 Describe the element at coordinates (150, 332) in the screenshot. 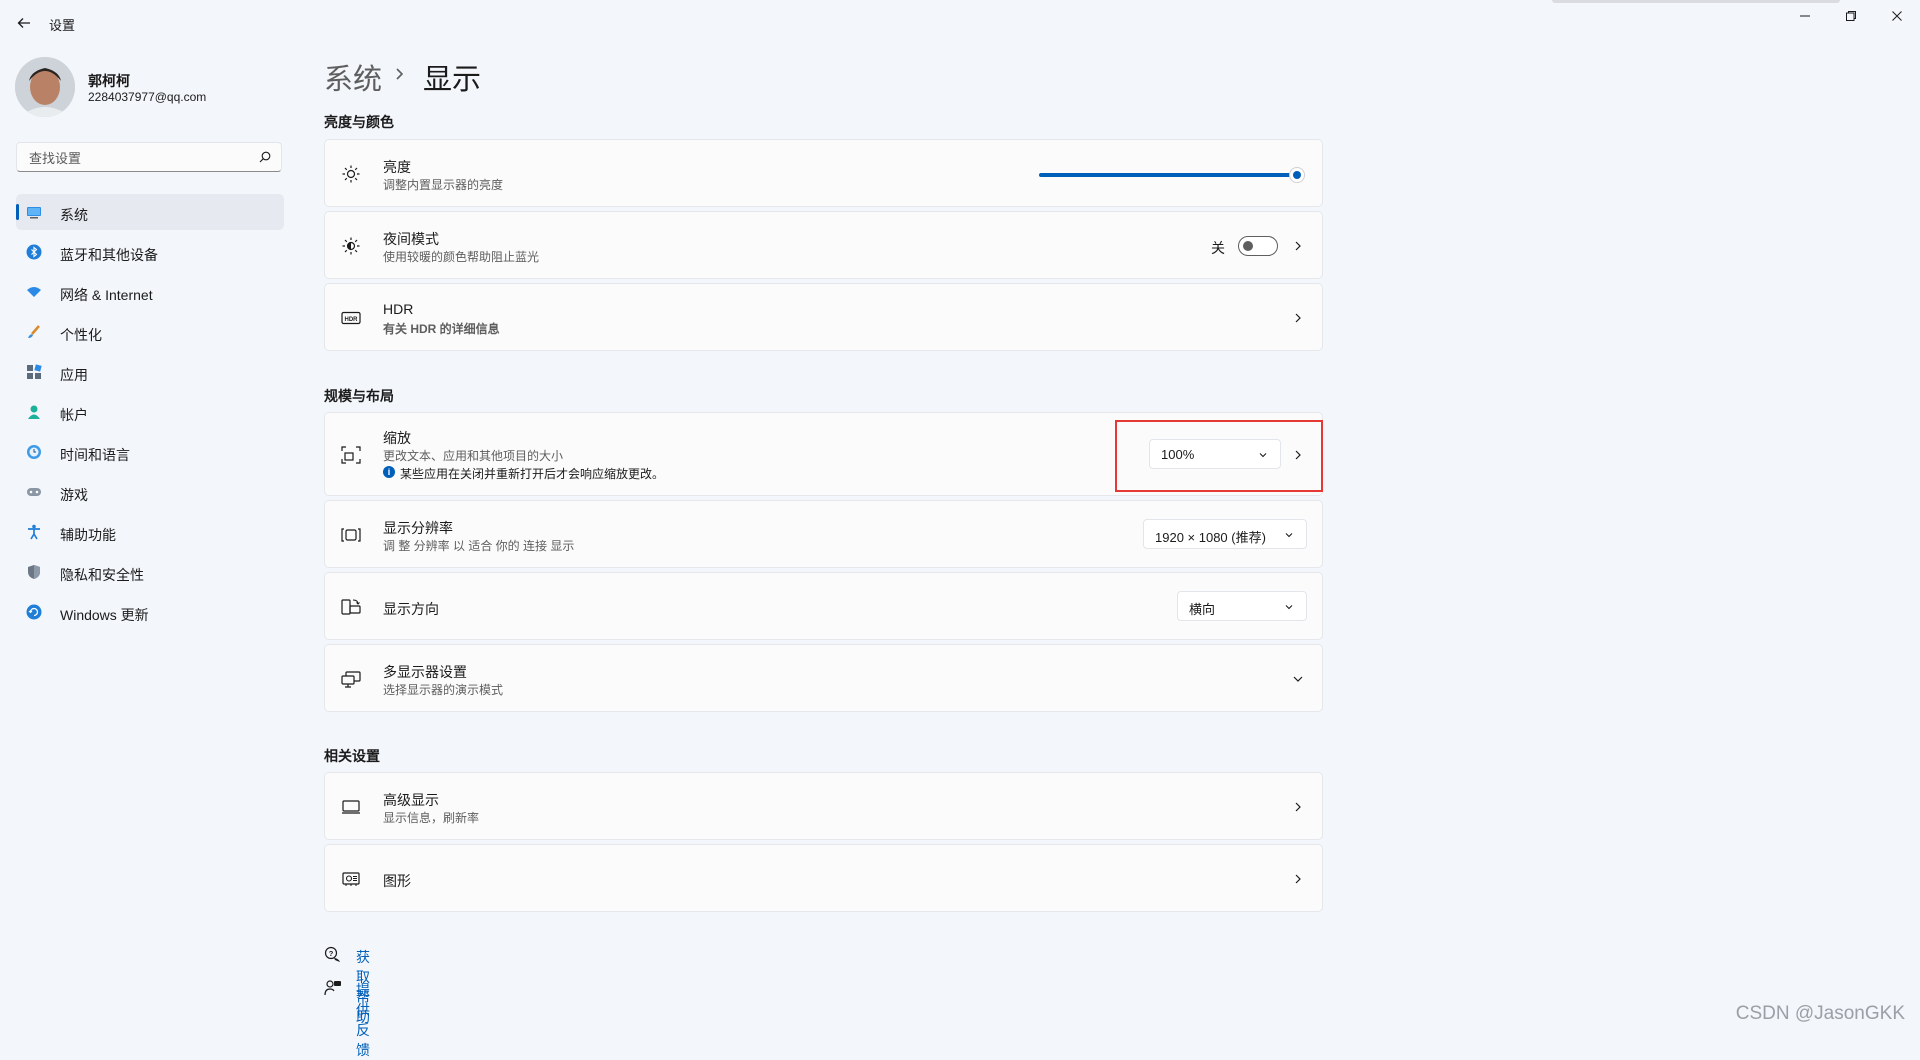

I see `sidebar-item-personalization: 个性化` at that location.